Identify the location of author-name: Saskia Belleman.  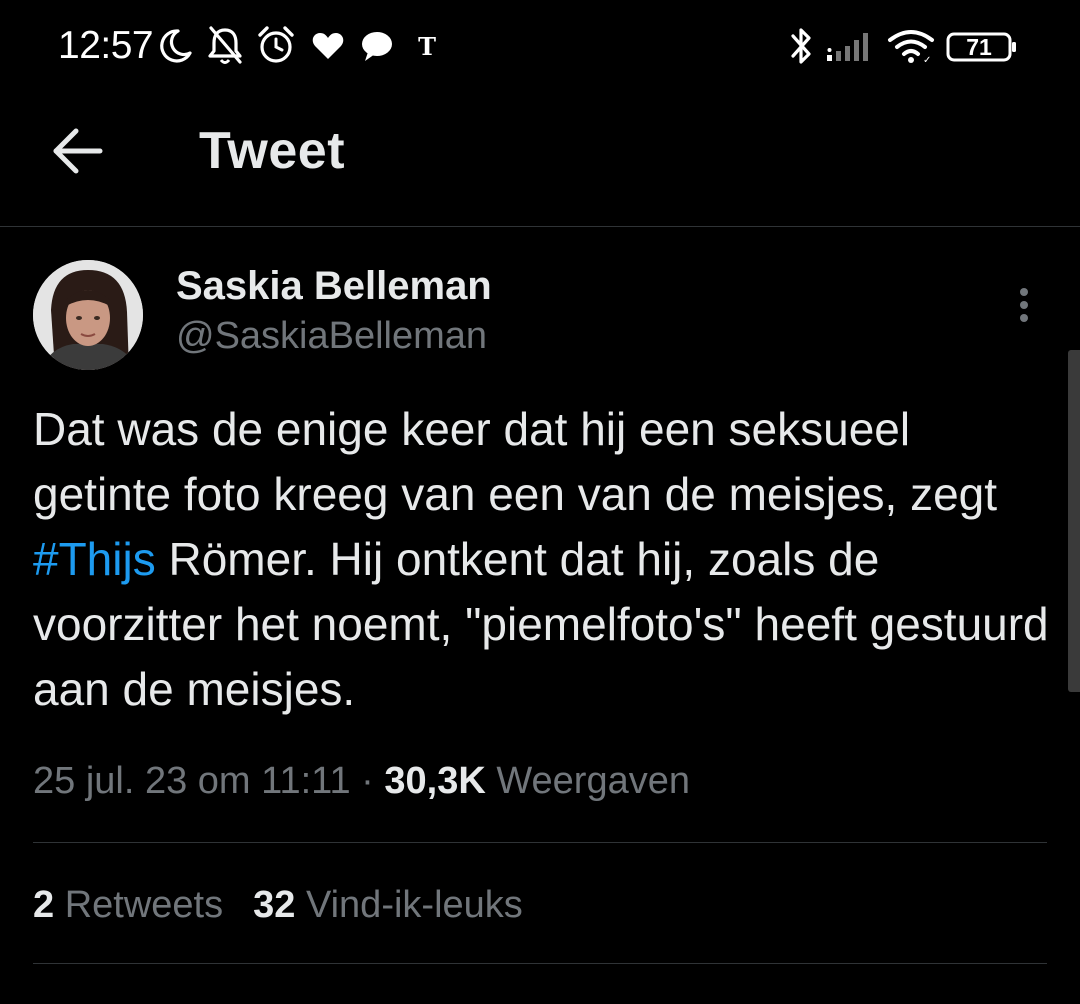
(334, 286).